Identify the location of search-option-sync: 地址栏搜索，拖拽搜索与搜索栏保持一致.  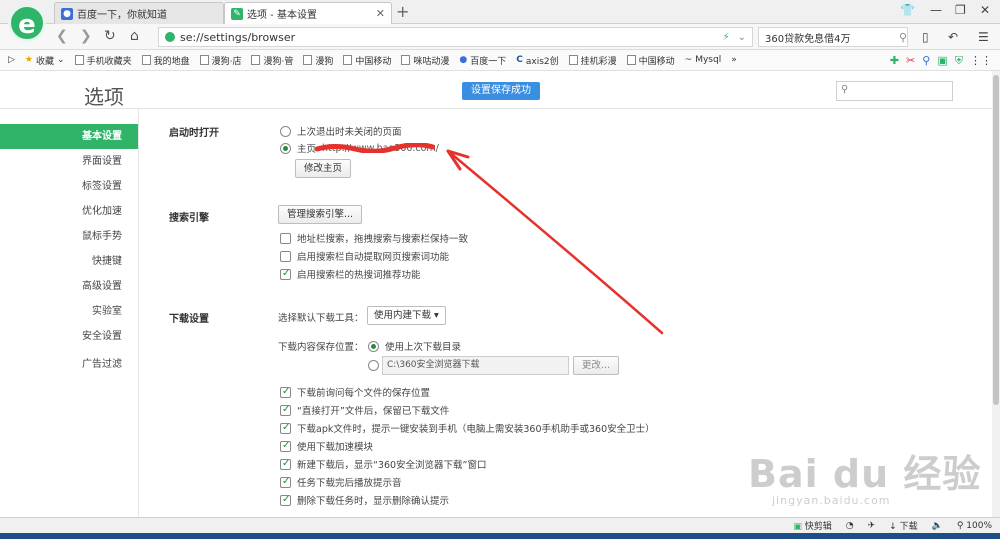
(374, 238).